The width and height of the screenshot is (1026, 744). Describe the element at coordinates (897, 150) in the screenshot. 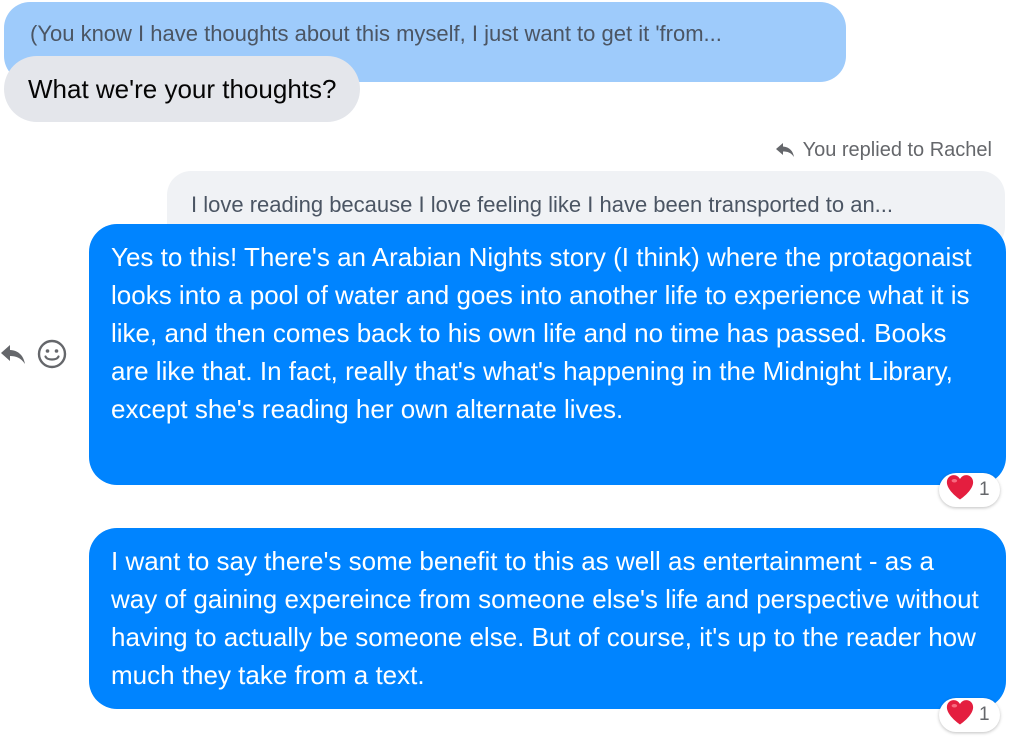

I see `reply-indicator-text: You replied to Rachel` at that location.